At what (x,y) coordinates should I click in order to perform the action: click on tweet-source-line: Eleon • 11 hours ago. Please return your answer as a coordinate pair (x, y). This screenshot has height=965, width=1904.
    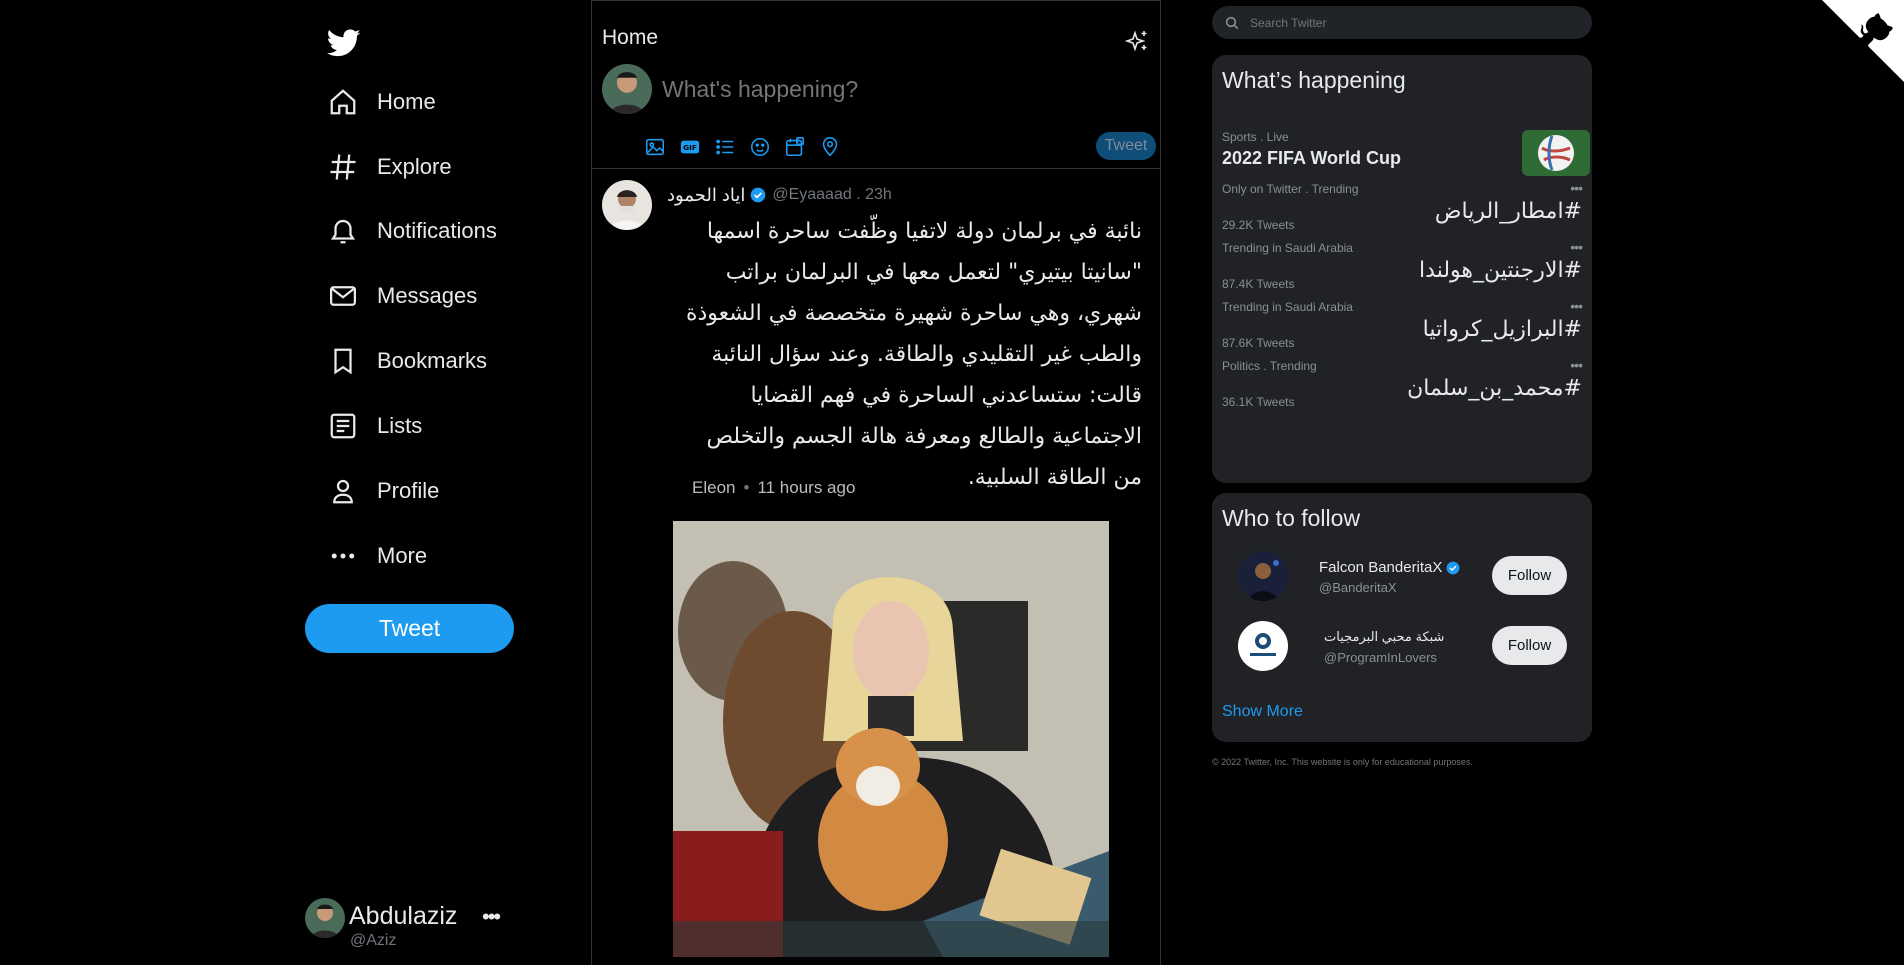
    Looking at the image, I should click on (773, 488).